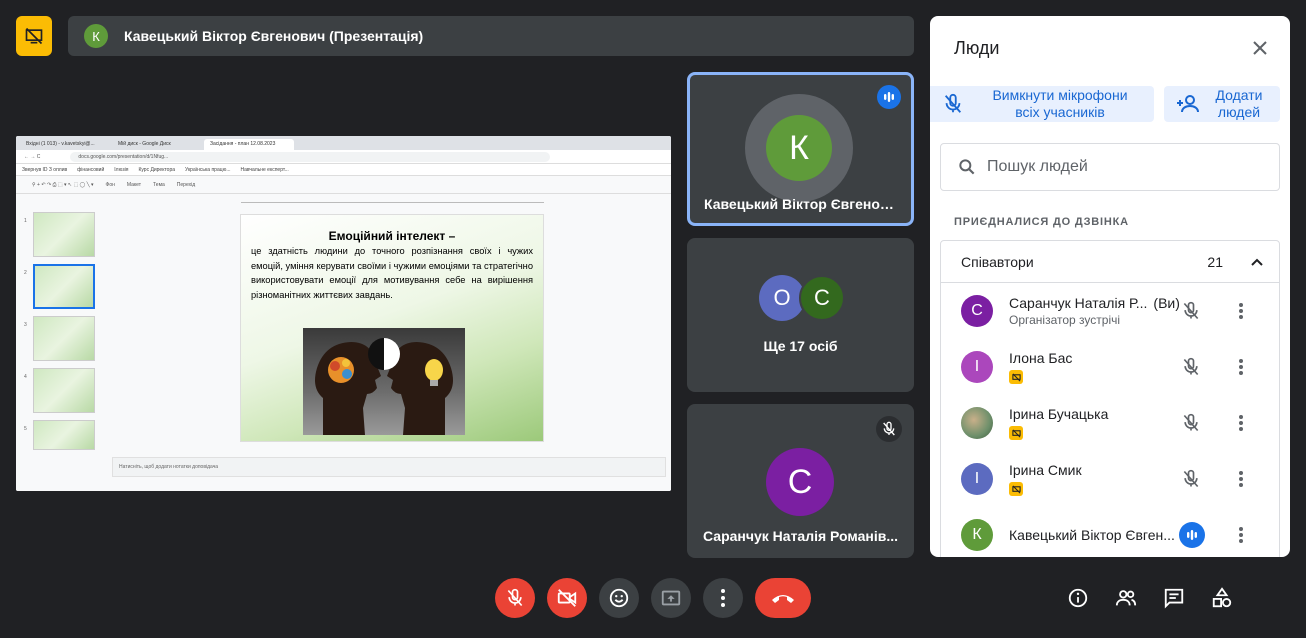 Image resolution: width=1306 pixels, height=638 pixels. Describe the element at coordinates (392, 236) in the screenshot. I see `slide-title: Емоційний інтелект –` at that location.